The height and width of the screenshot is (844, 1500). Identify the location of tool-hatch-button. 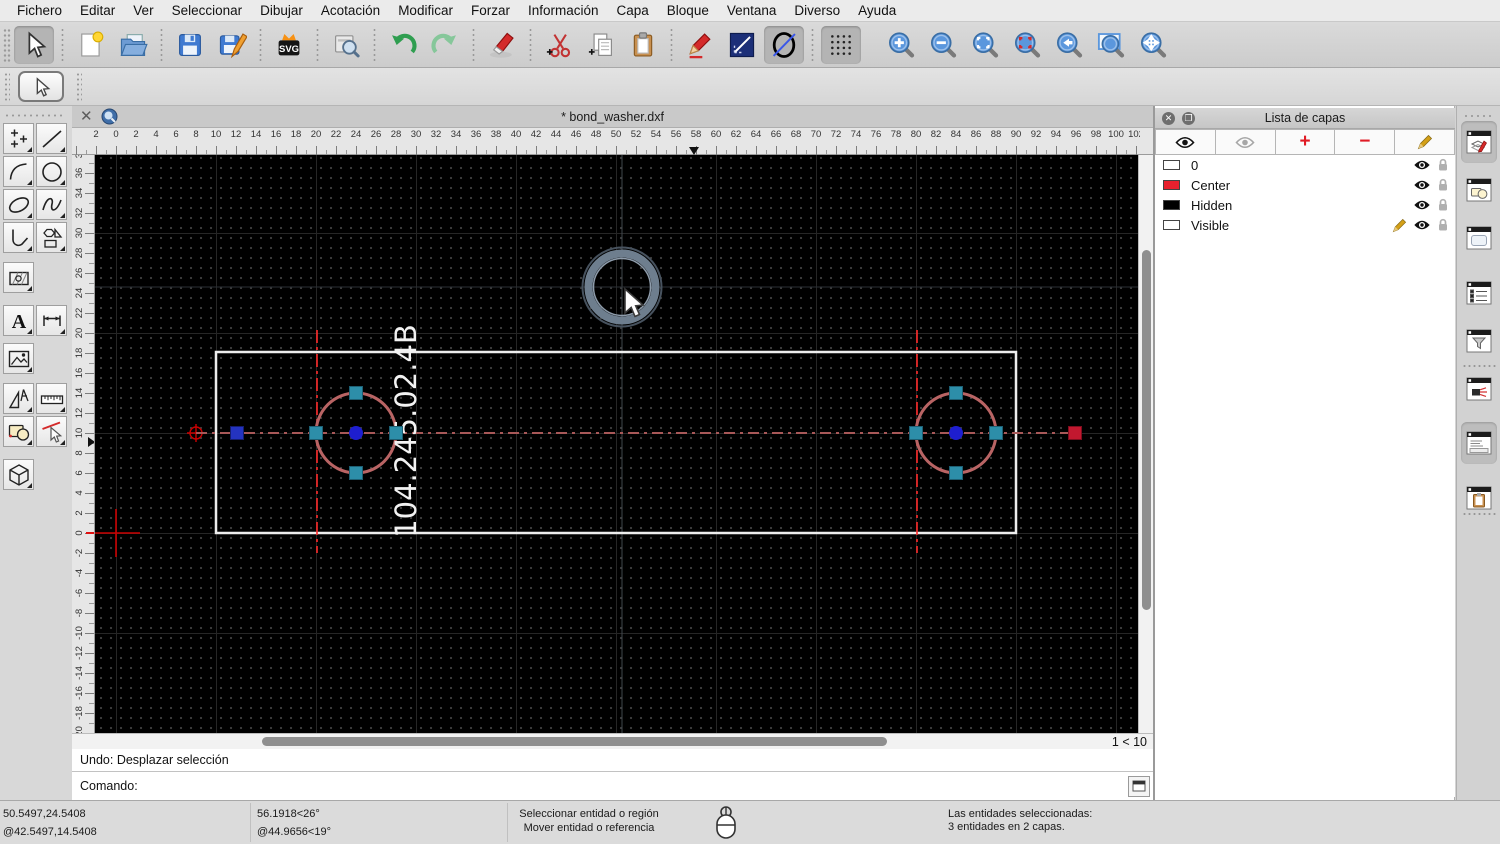
(18, 277).